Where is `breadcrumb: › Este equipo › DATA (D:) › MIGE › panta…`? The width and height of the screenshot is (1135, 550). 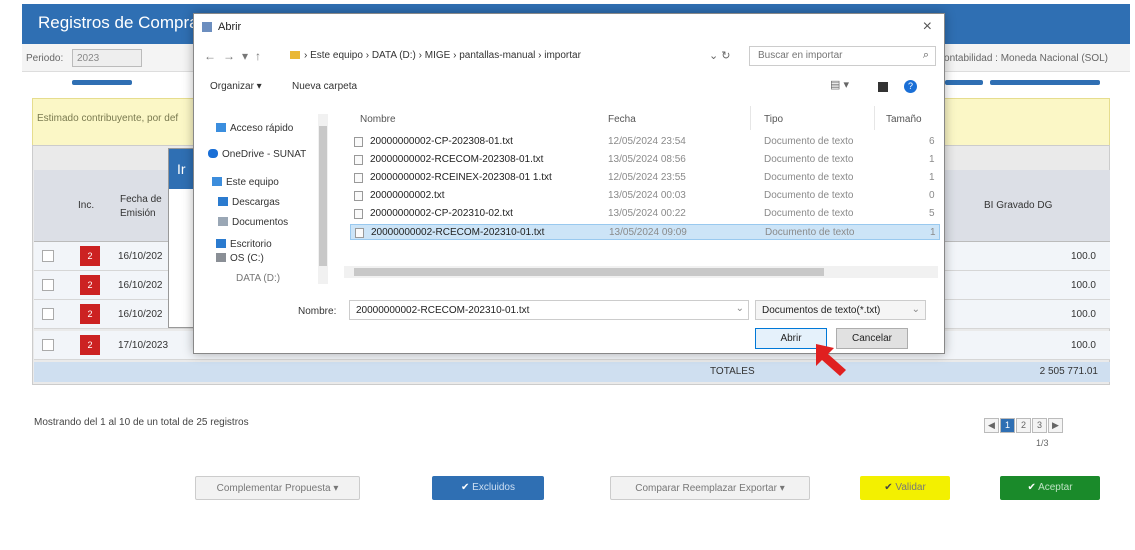
breadcrumb: › Este equipo › DATA (D:) › MIGE › panta… is located at coordinates (442, 55).